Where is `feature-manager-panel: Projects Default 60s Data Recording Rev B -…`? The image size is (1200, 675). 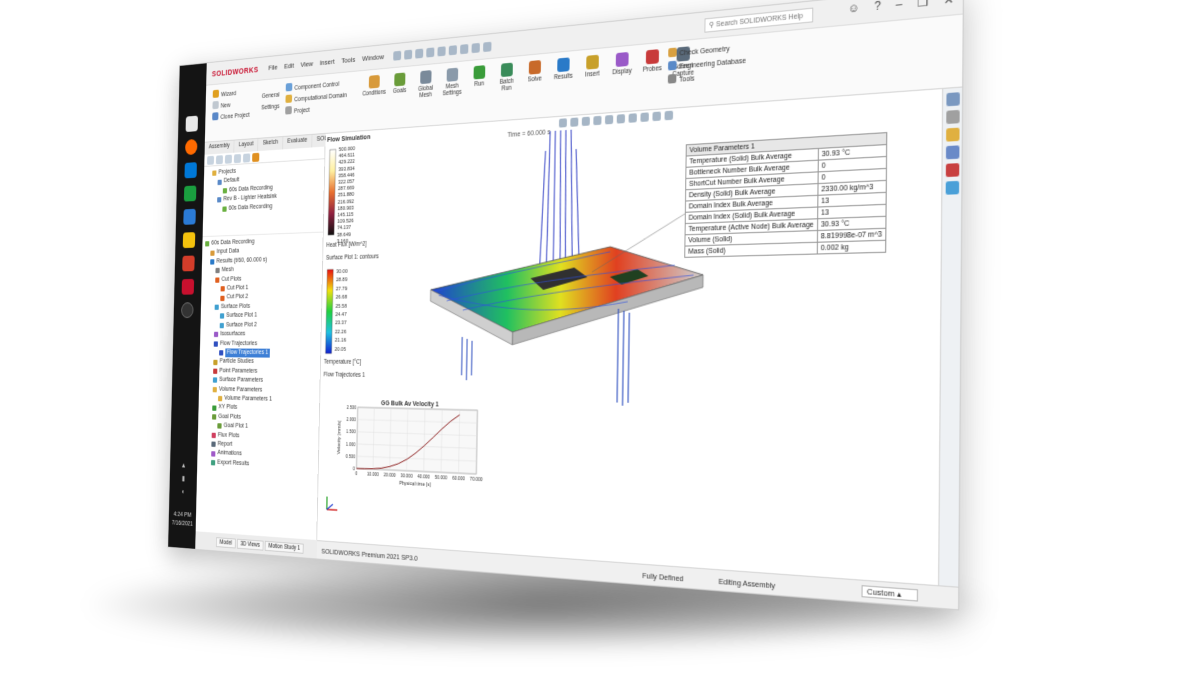
feature-manager-panel: Projects Default 60s Data Recording Rev B -… is located at coordinates (260, 343).